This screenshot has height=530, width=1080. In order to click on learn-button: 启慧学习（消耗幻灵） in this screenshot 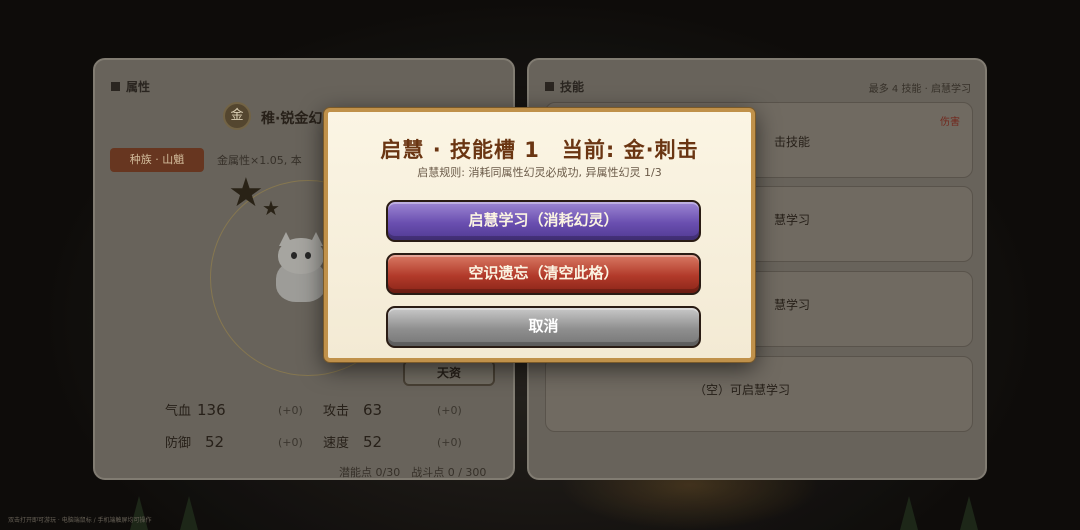, I will do `click(543, 221)`.